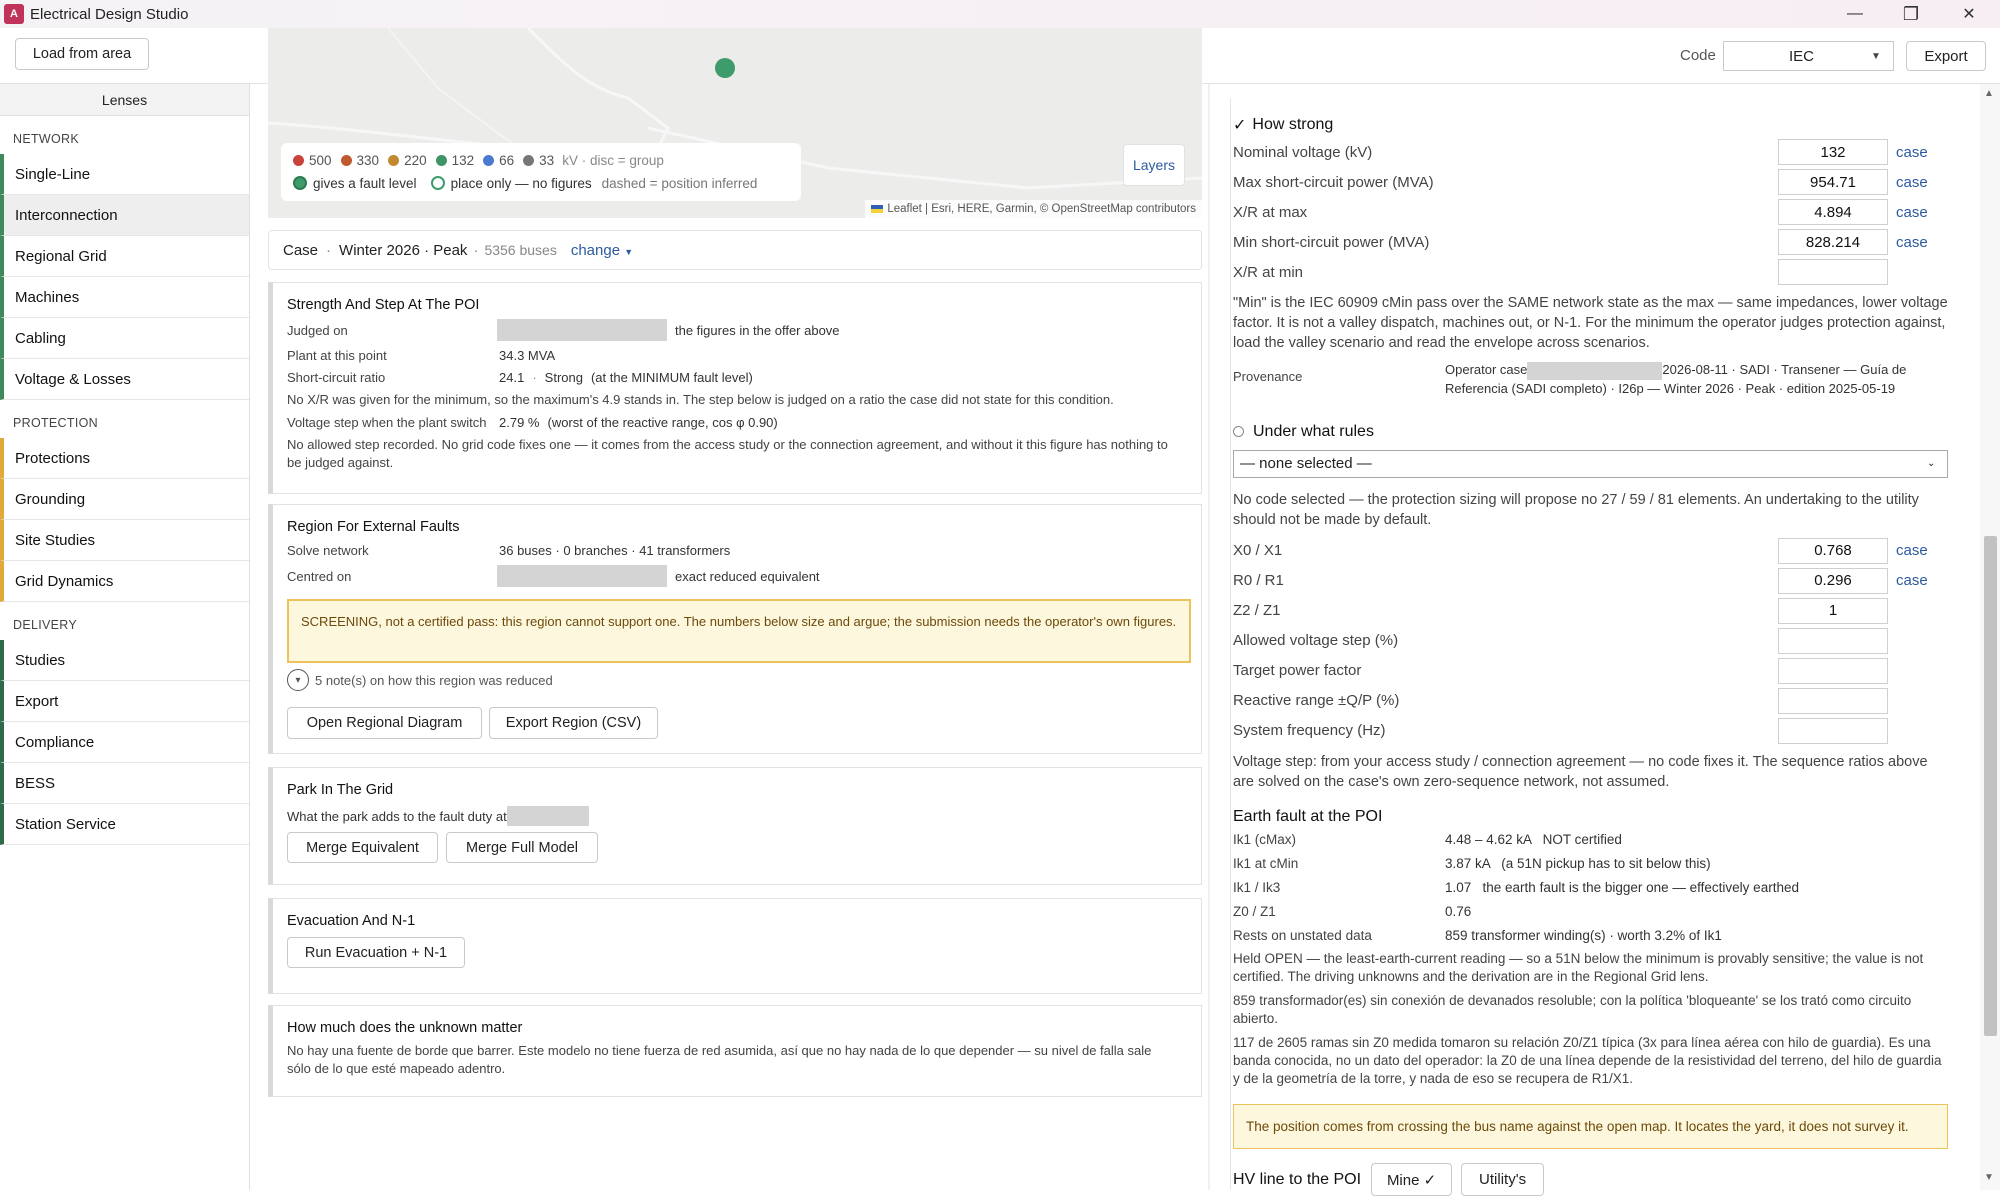 The image size is (2000, 1197). I want to click on sidebar-item-single-line: Single-Line, so click(124, 174).